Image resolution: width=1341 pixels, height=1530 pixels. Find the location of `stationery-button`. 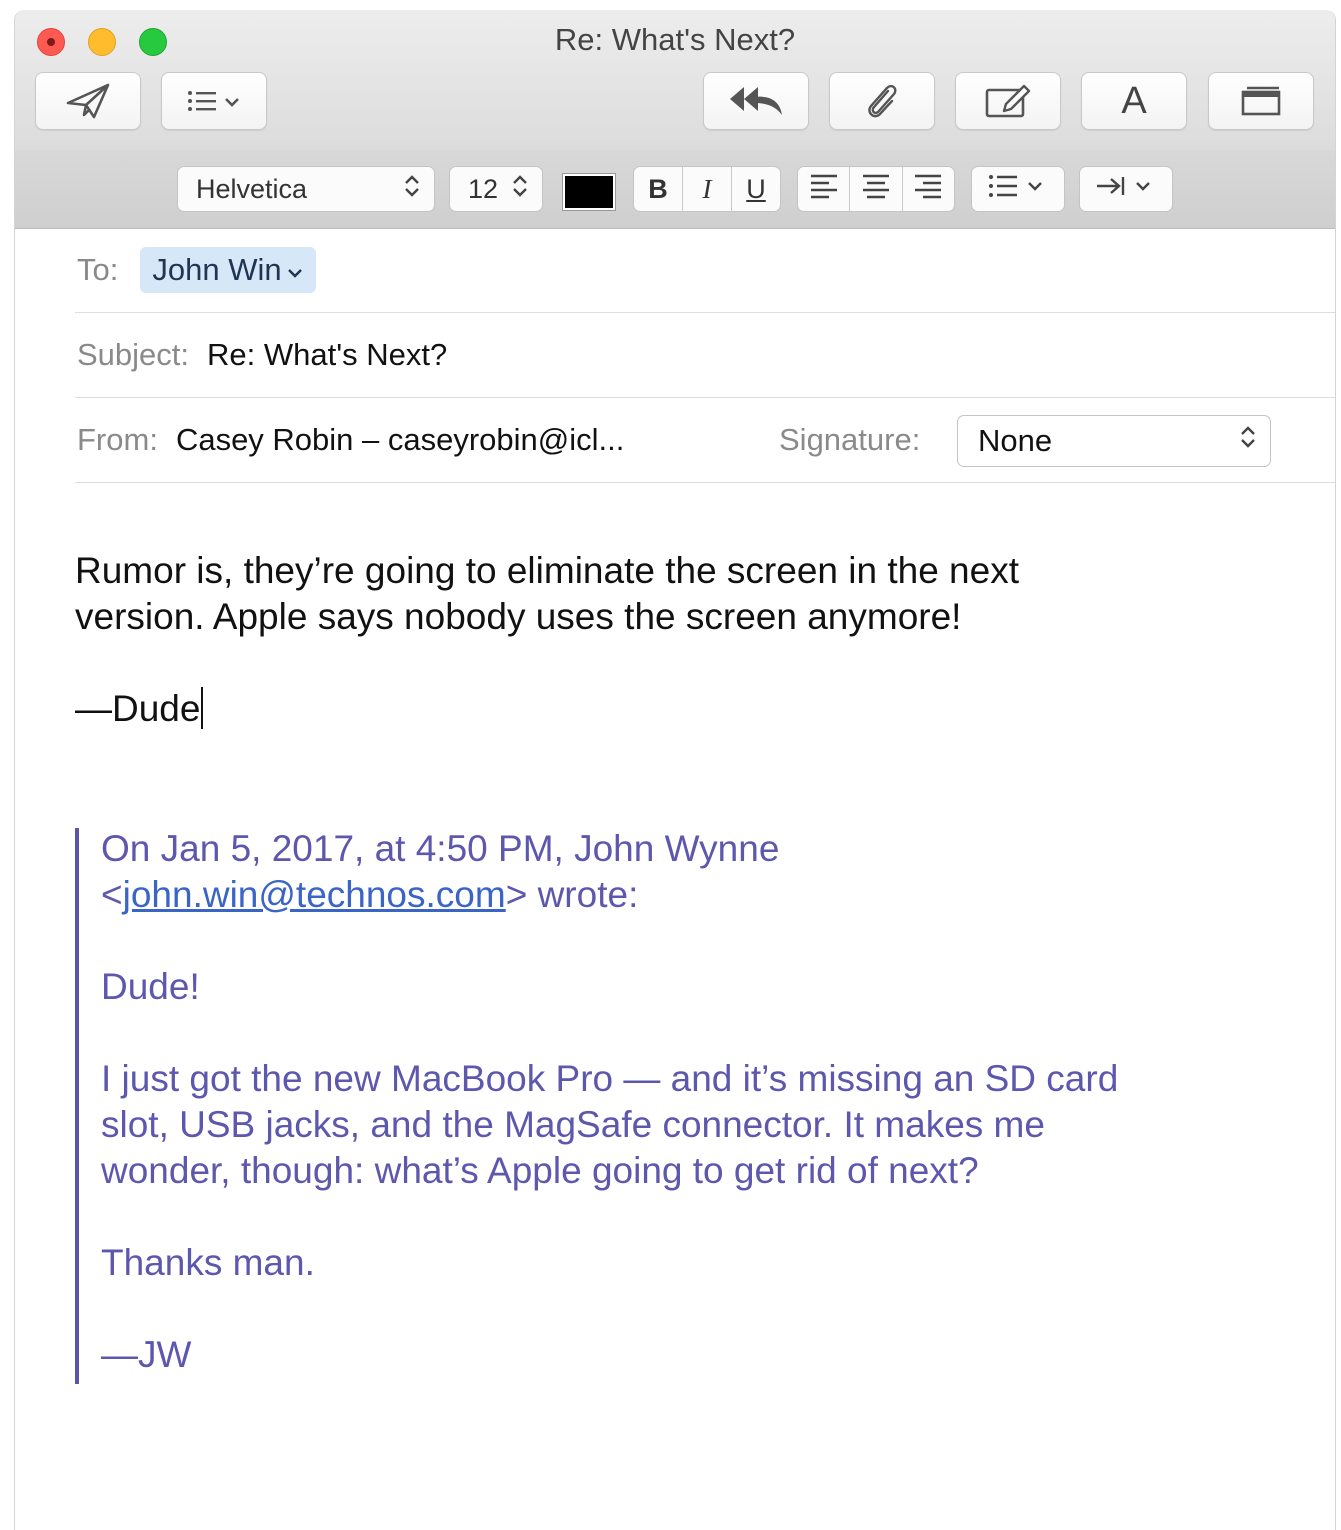

stationery-button is located at coordinates (1261, 101).